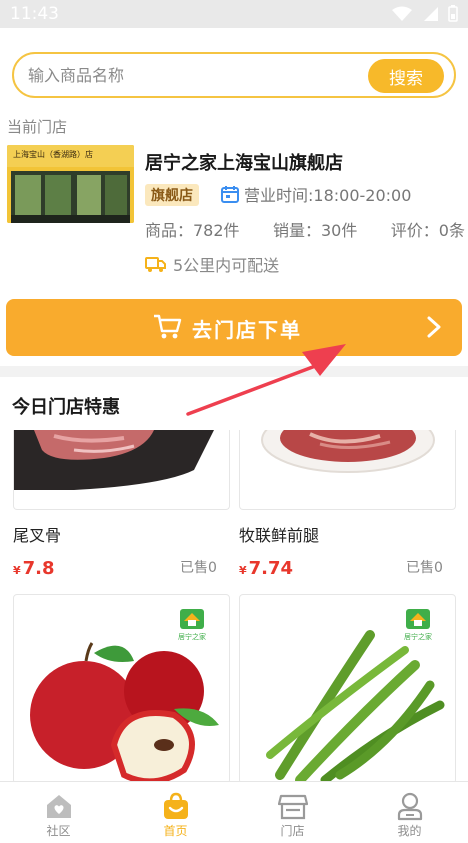 Image resolution: width=468 pixels, height=843 pixels. What do you see at coordinates (271, 568) in the screenshot?
I see `price-value: 7.74` at bounding box center [271, 568].